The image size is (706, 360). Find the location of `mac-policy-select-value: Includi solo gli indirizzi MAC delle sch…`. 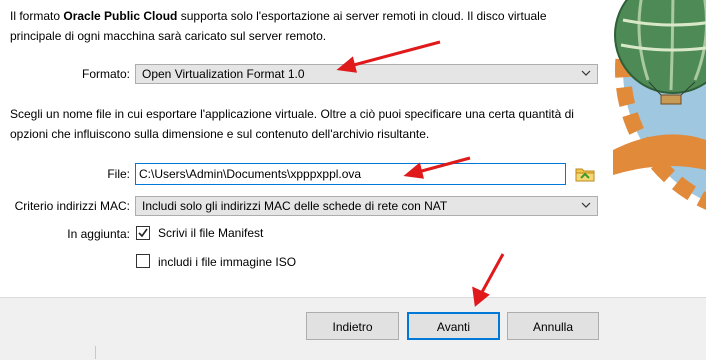

mac-policy-select-value: Includi solo gli indirizzi MAC delle sch… is located at coordinates (295, 206).